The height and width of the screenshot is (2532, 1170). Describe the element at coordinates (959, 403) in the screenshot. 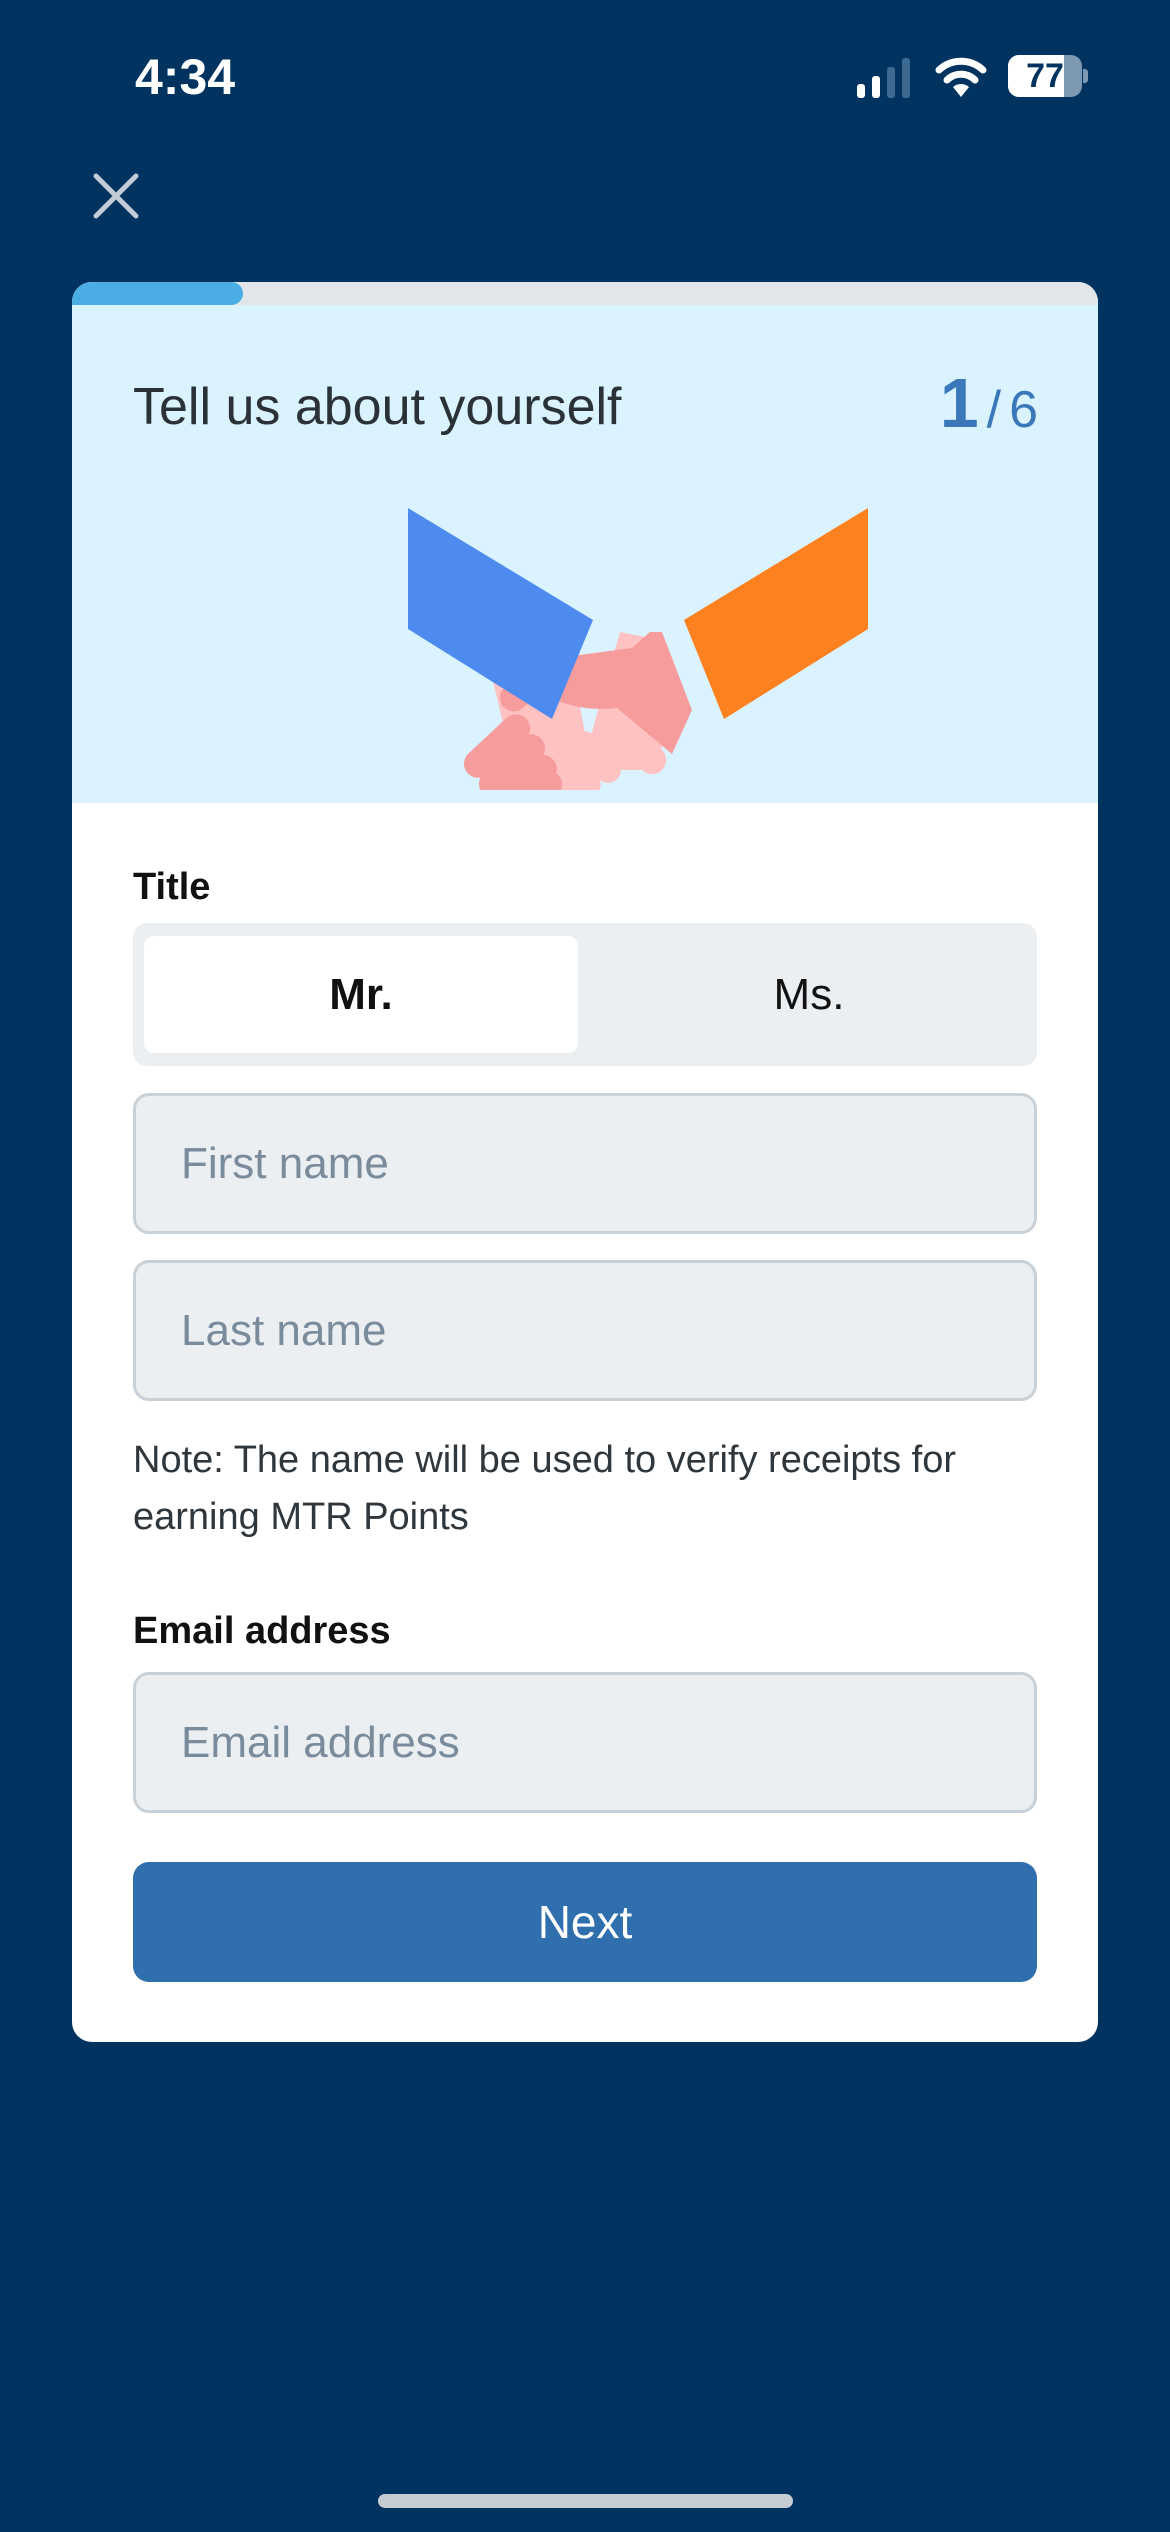

I see `step-current: 1` at that location.